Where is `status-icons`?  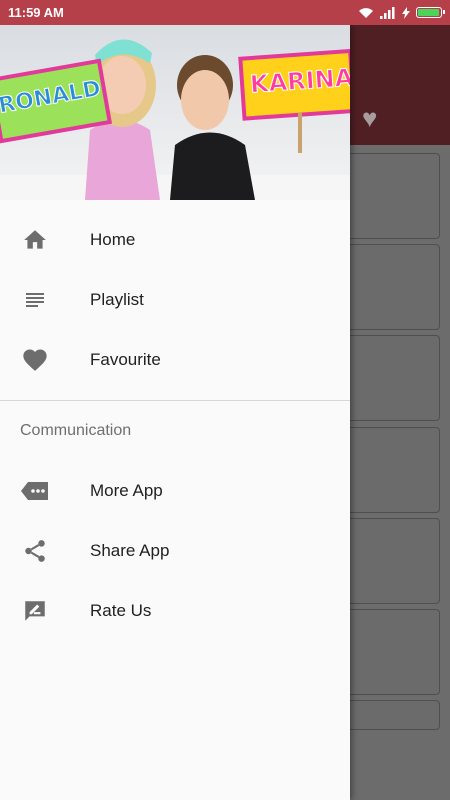
status-icons is located at coordinates (401, 12).